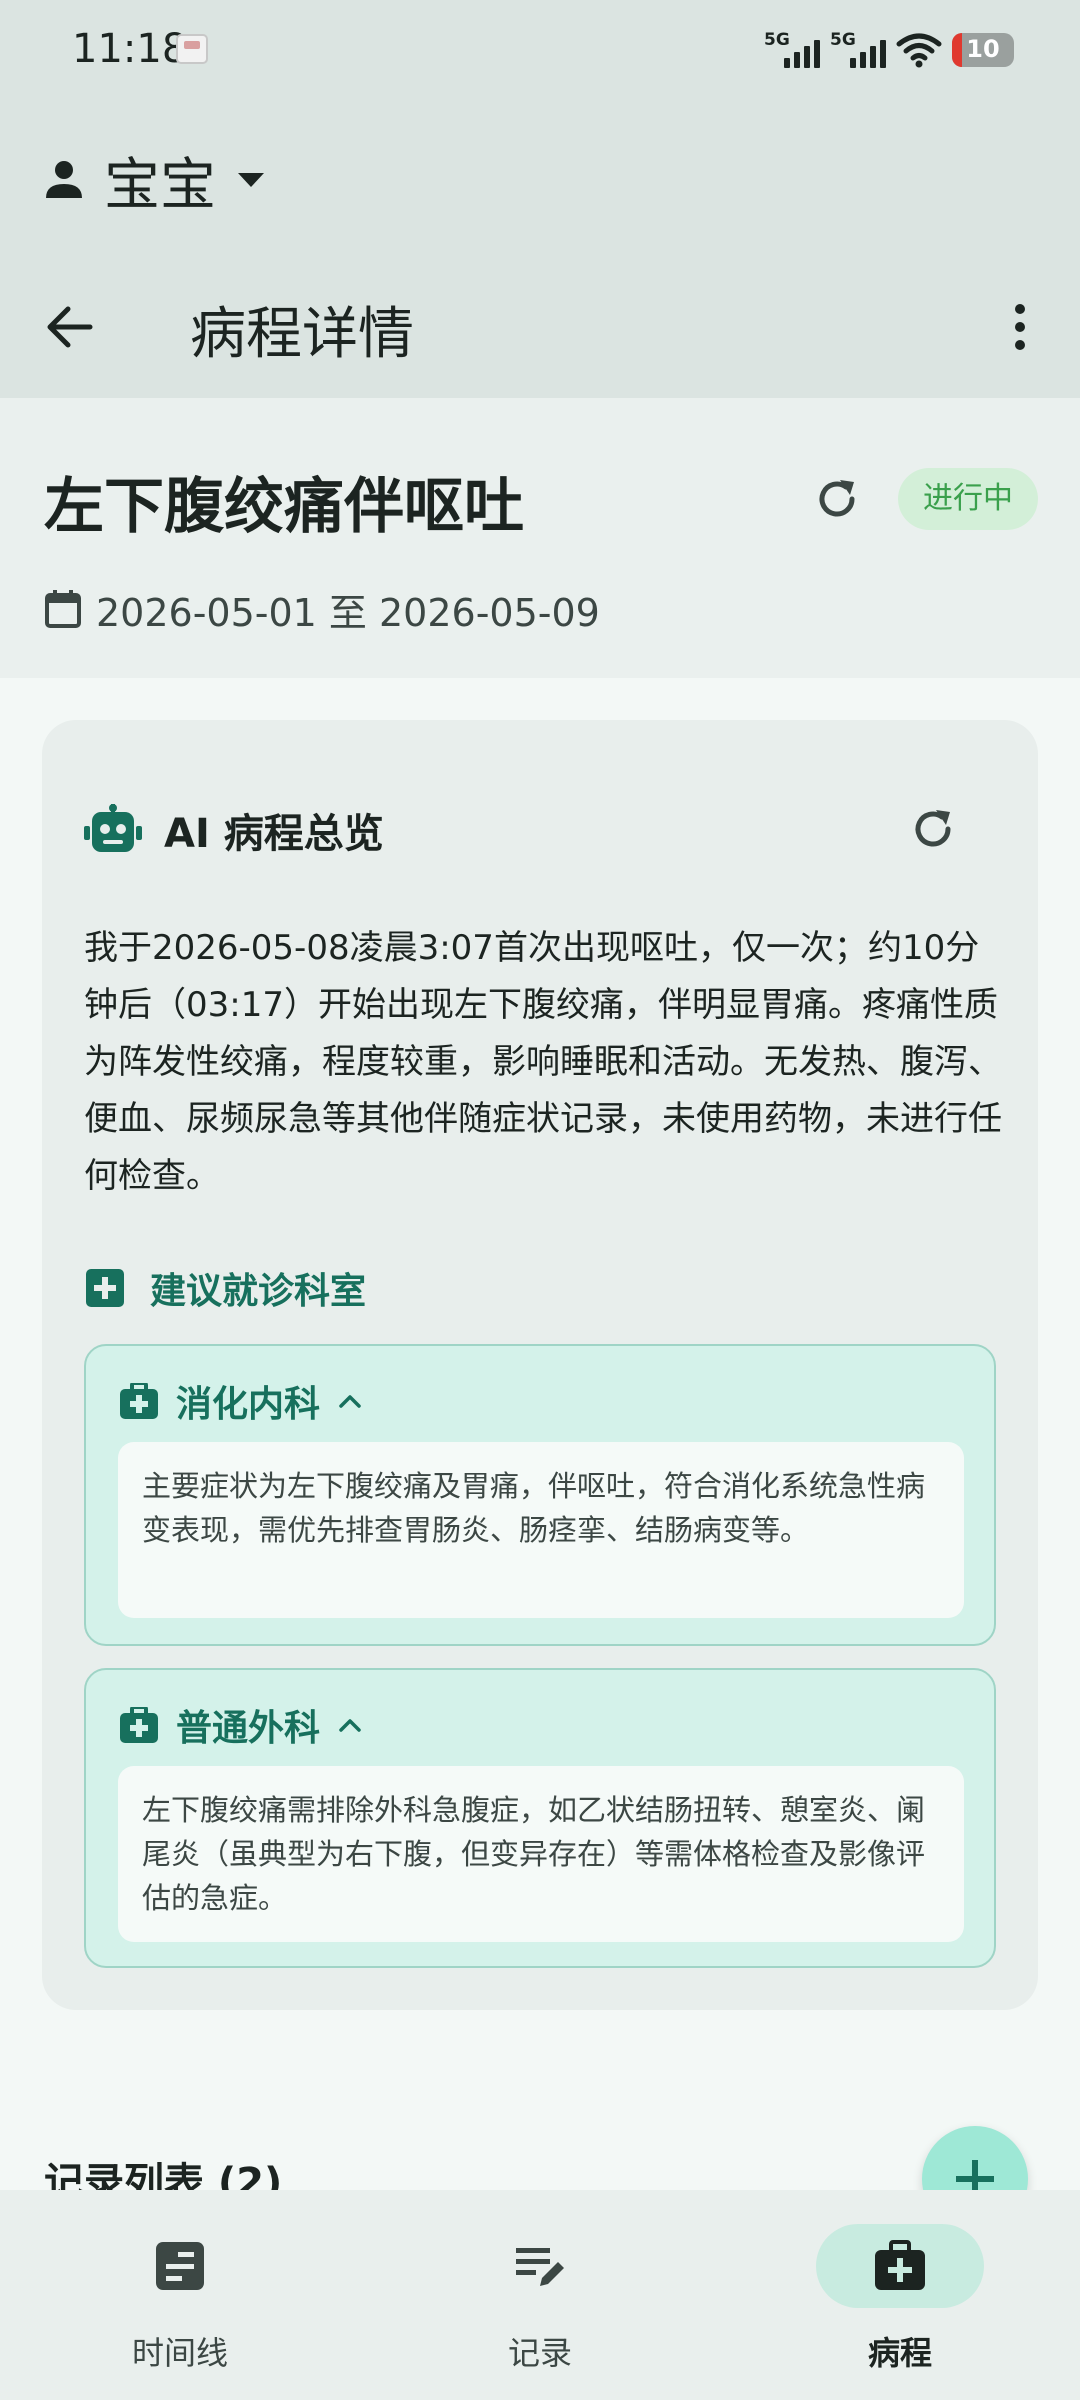  Describe the element at coordinates (837, 499) in the screenshot. I see `refresh-icon` at that location.